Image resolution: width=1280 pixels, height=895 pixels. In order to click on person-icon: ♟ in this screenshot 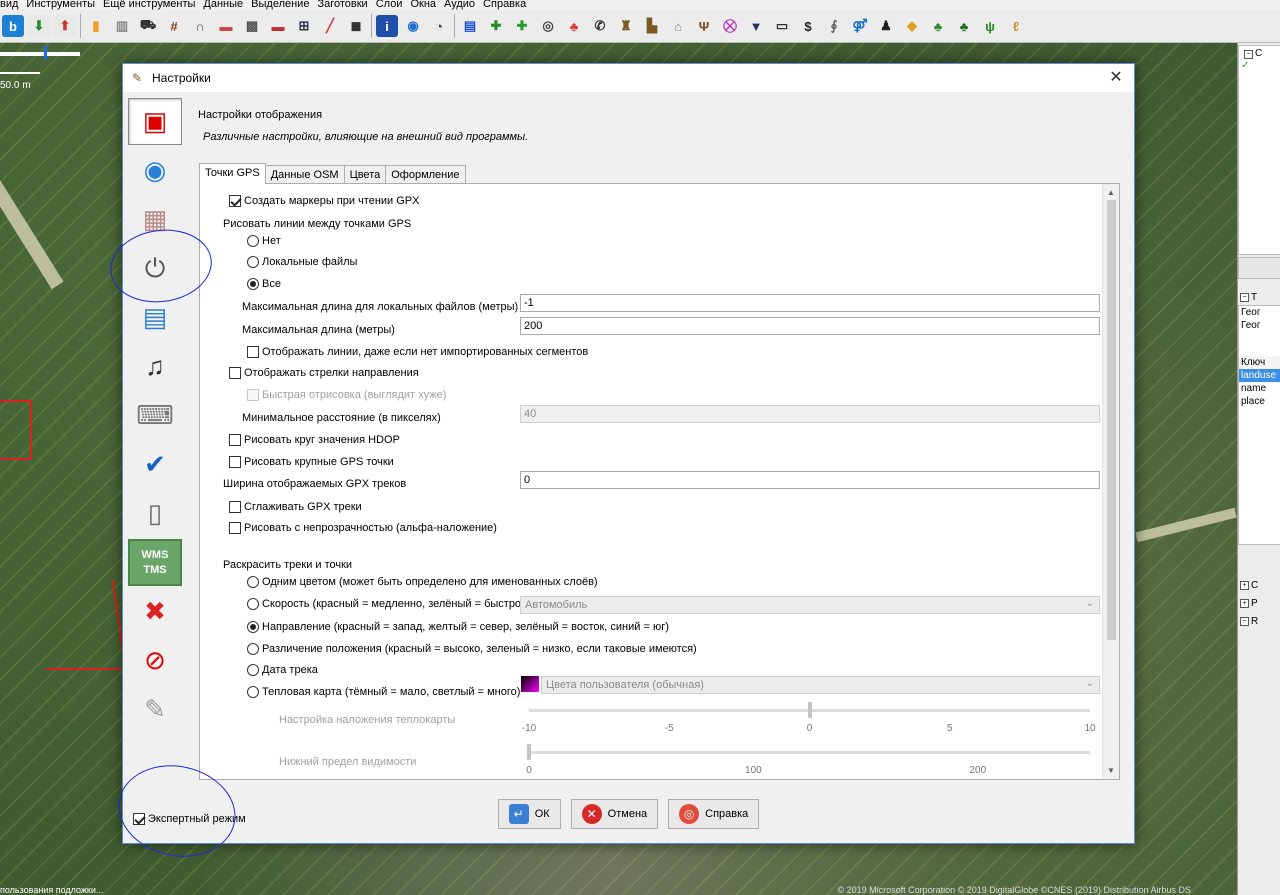, I will do `click(886, 26)`.